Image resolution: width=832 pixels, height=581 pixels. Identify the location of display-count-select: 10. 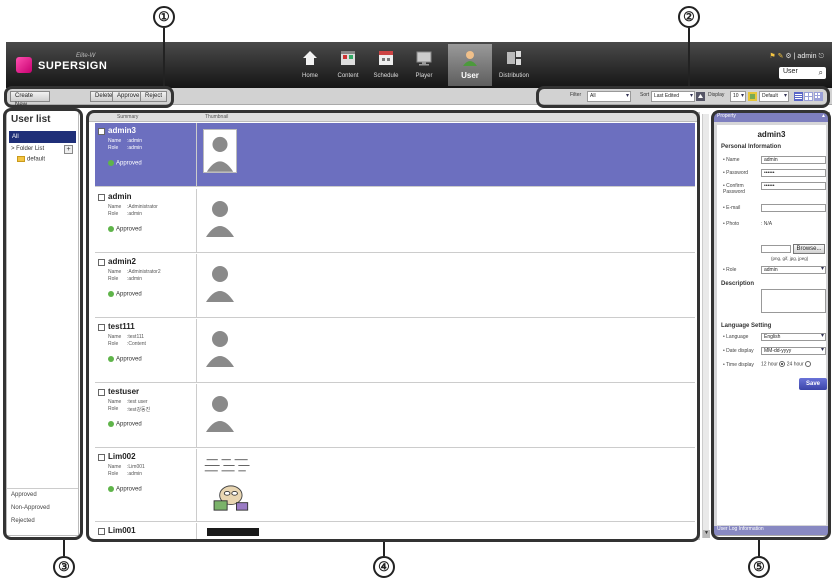
(738, 96).